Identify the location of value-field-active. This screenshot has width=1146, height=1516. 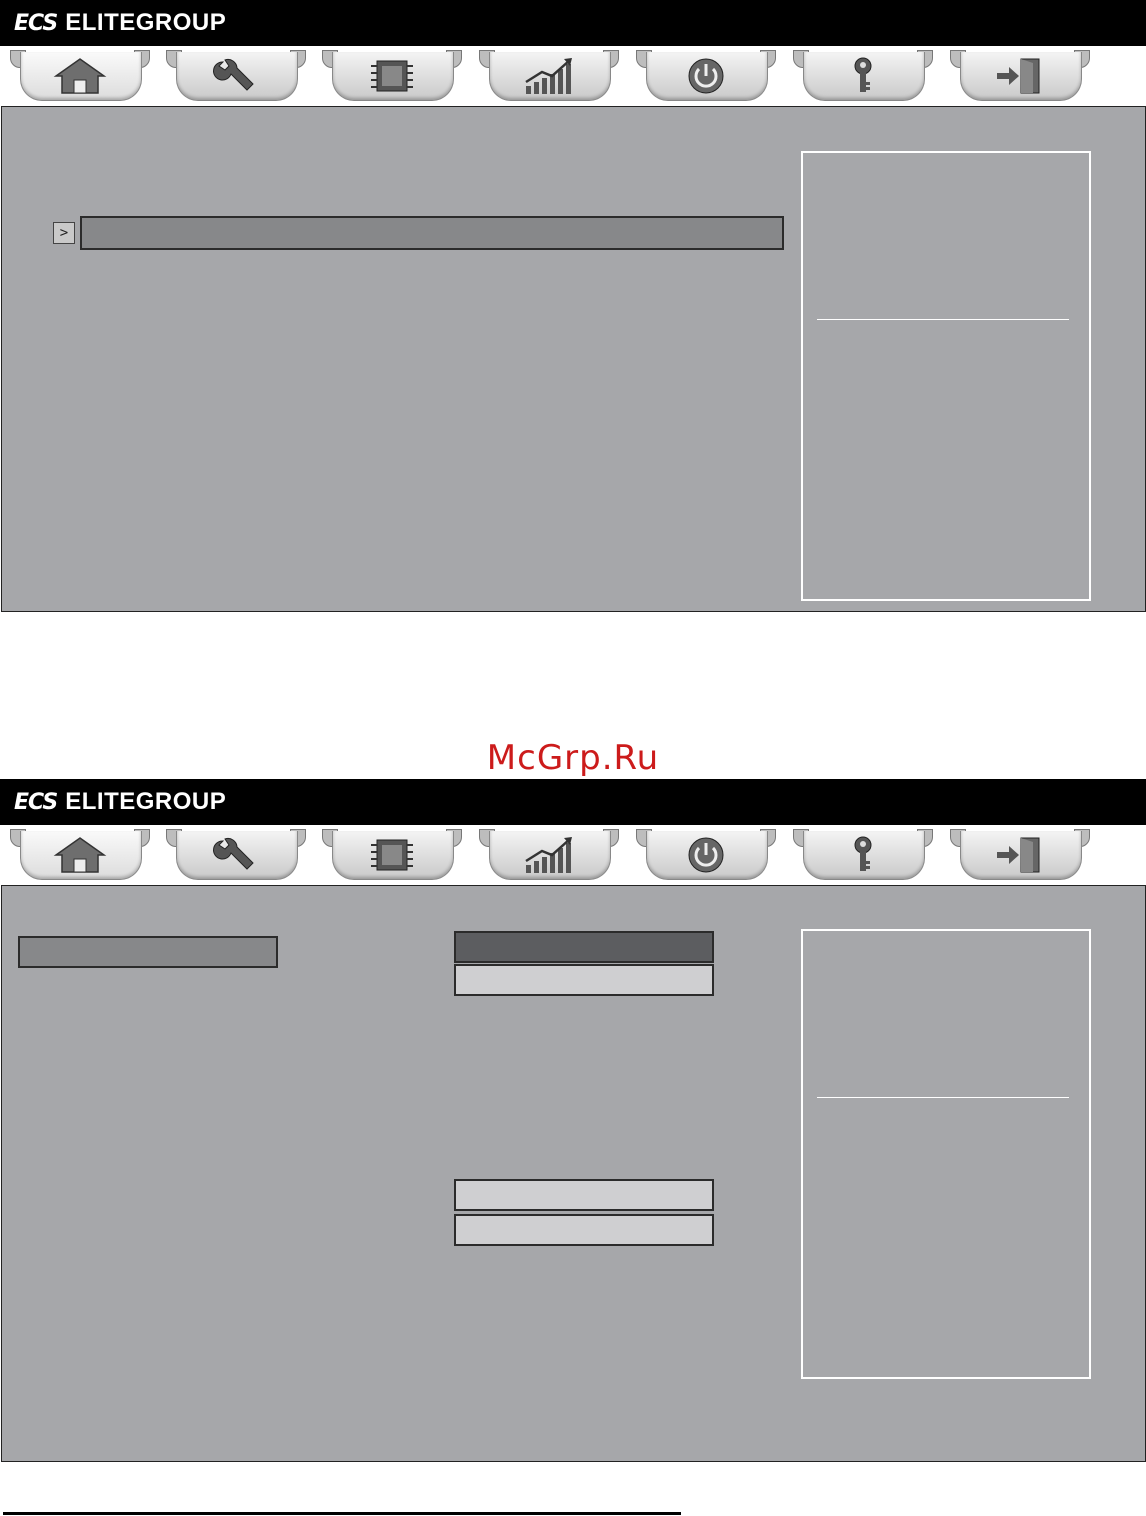
(584, 947).